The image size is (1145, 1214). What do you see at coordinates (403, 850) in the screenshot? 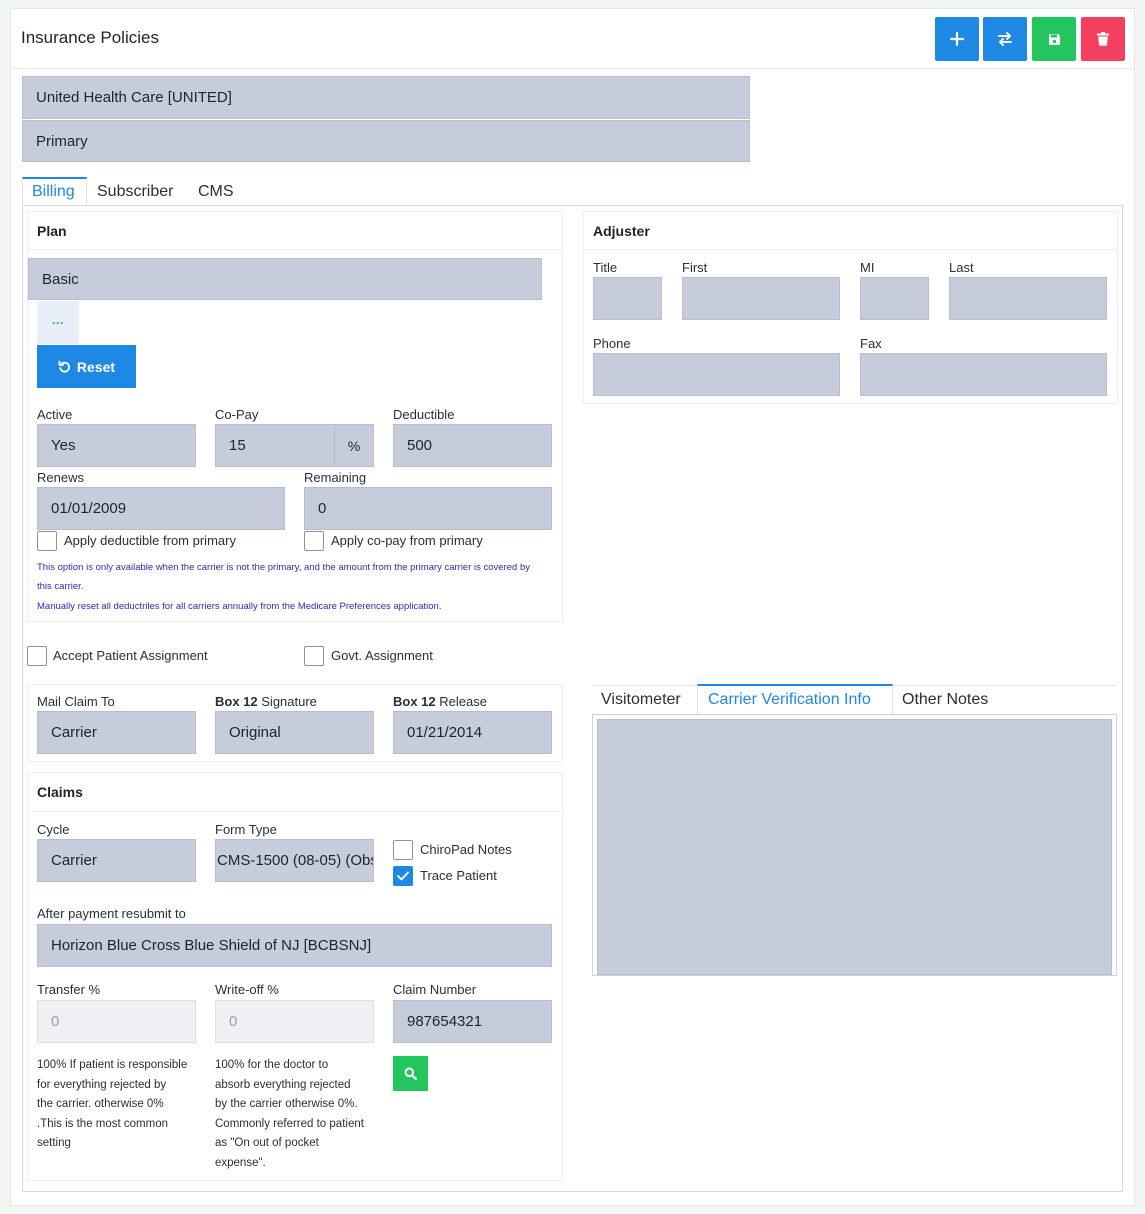
I see `chiropad-notes-checkbox` at bounding box center [403, 850].